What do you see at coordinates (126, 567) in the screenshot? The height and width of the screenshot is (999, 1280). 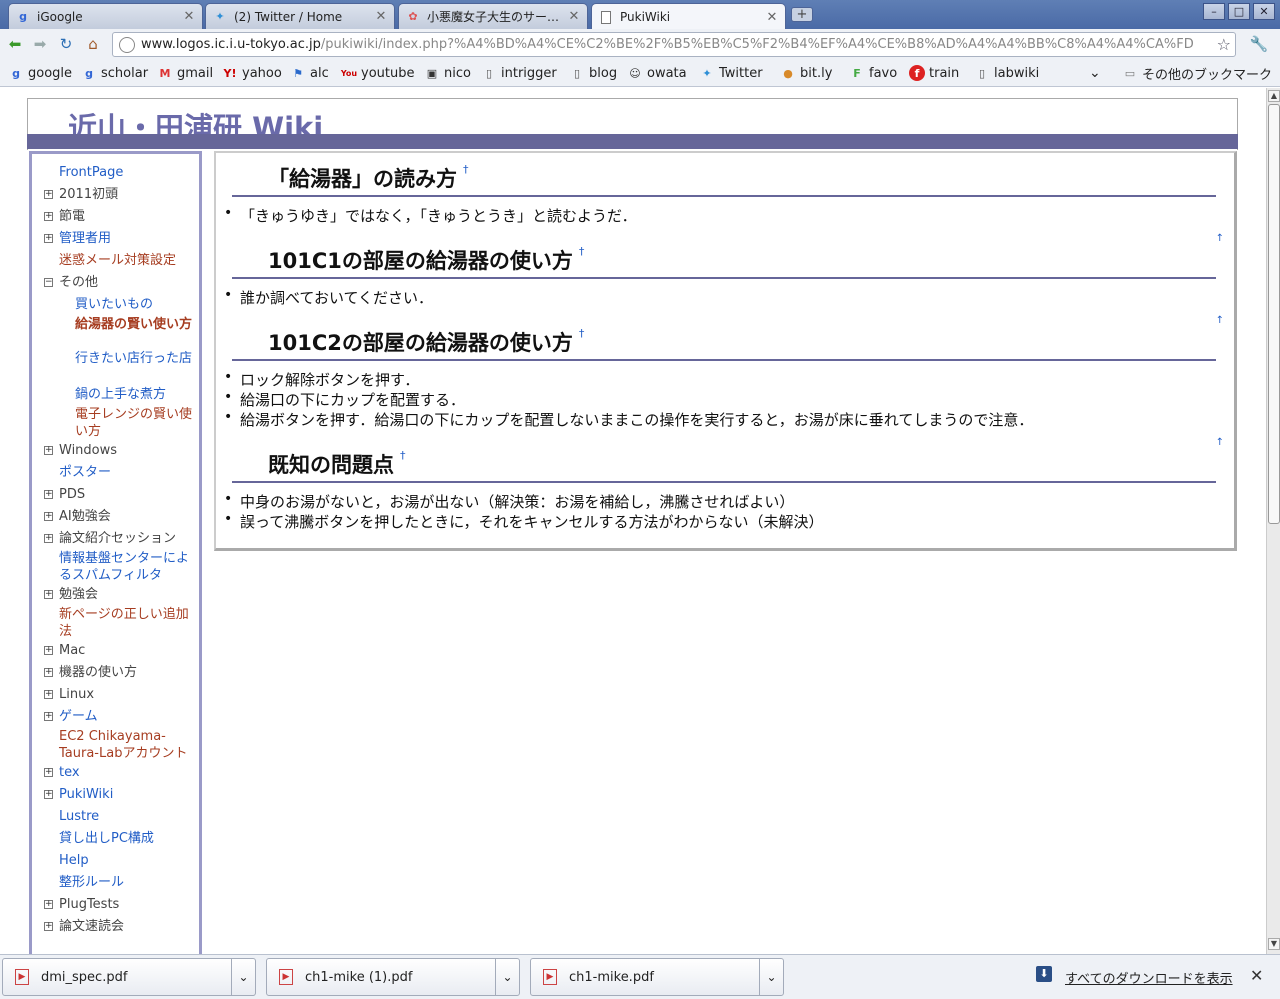 I see `menu-item: 情報基盤センターによるスパムフィルタ` at bounding box center [126, 567].